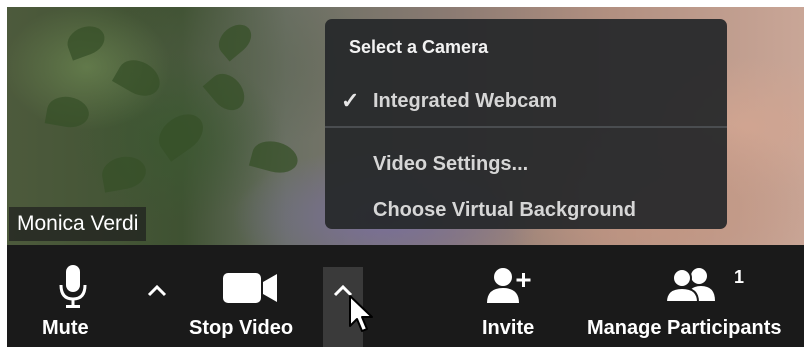 The width and height of the screenshot is (804, 351). I want to click on invite-button: Invite, so click(512, 296).